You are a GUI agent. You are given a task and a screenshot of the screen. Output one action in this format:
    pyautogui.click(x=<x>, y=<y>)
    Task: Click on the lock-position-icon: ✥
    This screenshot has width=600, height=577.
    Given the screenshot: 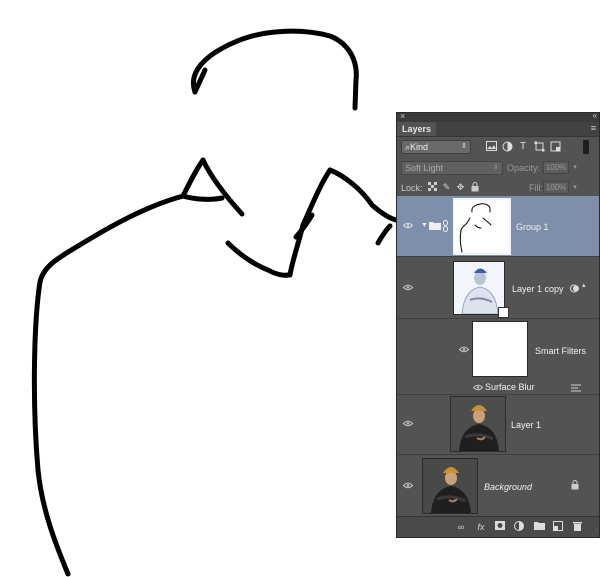 What is the action you would take?
    pyautogui.click(x=460, y=187)
    